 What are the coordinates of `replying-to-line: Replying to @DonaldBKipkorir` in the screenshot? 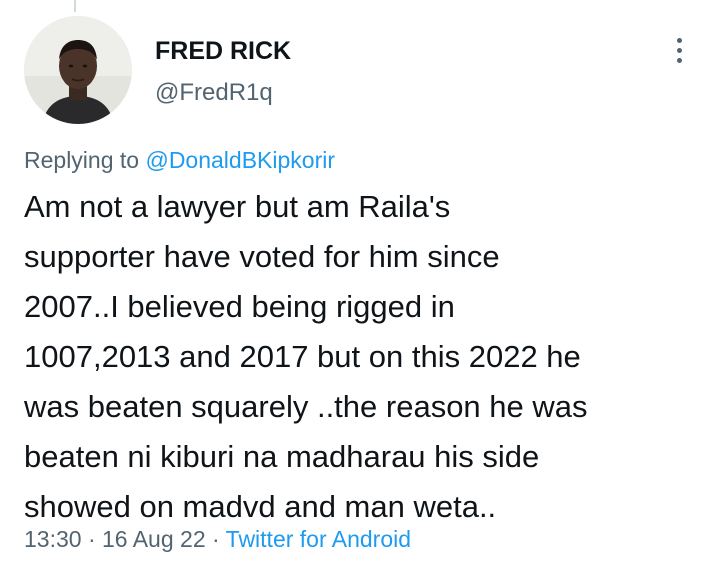 It's located at (179, 160).